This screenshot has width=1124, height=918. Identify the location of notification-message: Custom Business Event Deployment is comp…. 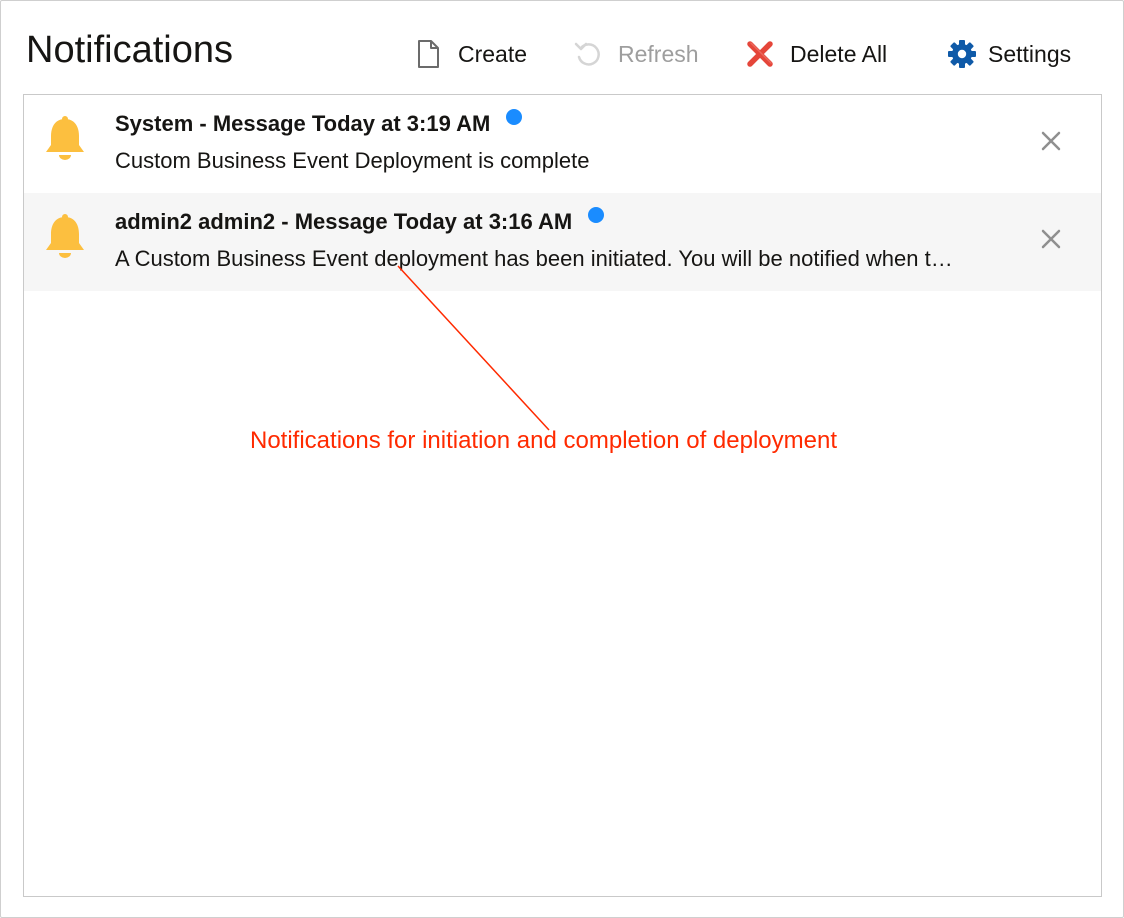
(352, 160).